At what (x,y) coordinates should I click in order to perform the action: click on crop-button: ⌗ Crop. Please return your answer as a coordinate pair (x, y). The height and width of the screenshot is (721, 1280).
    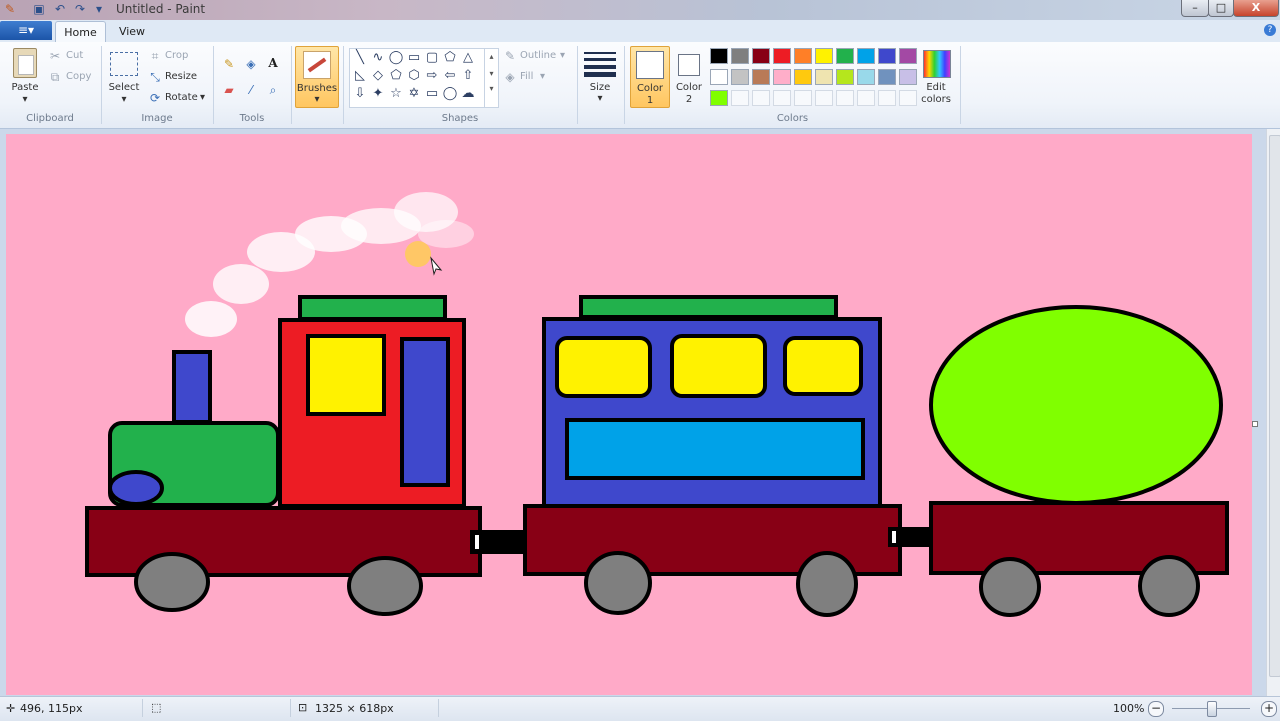
    Looking at the image, I should click on (178, 57).